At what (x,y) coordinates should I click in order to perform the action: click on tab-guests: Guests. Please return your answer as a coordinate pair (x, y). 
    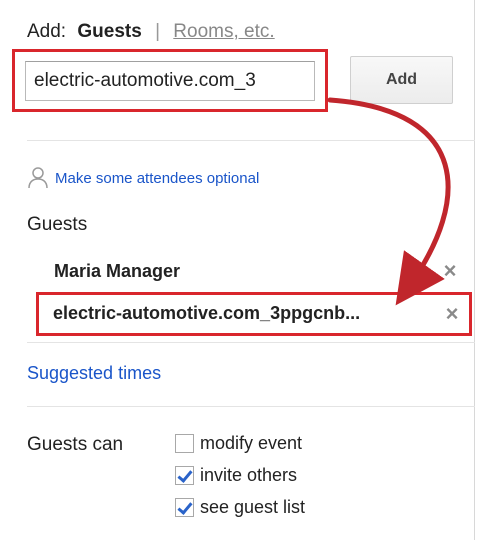
    Looking at the image, I should click on (109, 31).